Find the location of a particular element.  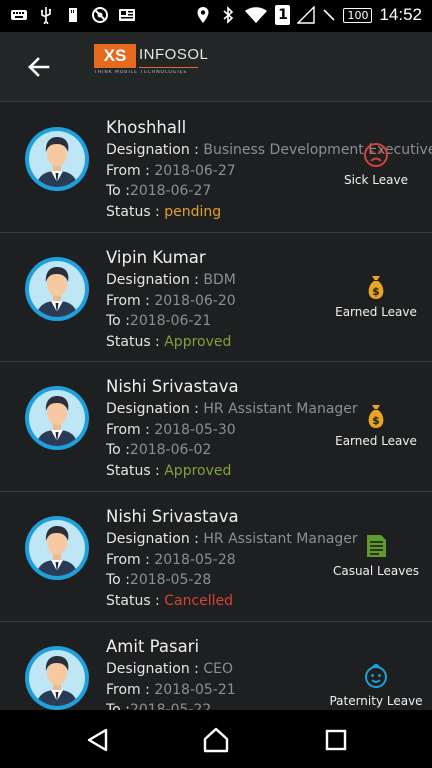

leave-type: Paternity Leave is located at coordinates (376, 685).